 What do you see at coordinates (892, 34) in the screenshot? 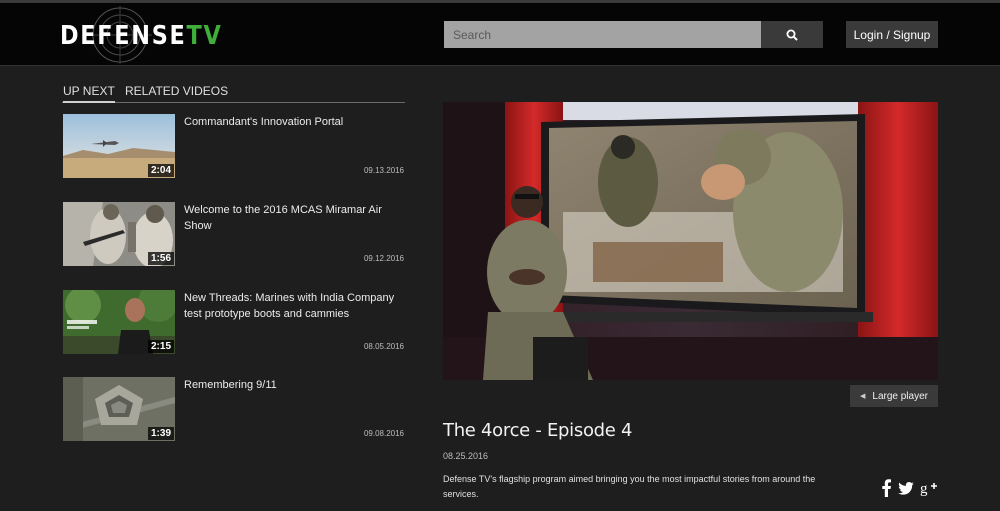
I see `login-signup-button: Login / Signup` at bounding box center [892, 34].